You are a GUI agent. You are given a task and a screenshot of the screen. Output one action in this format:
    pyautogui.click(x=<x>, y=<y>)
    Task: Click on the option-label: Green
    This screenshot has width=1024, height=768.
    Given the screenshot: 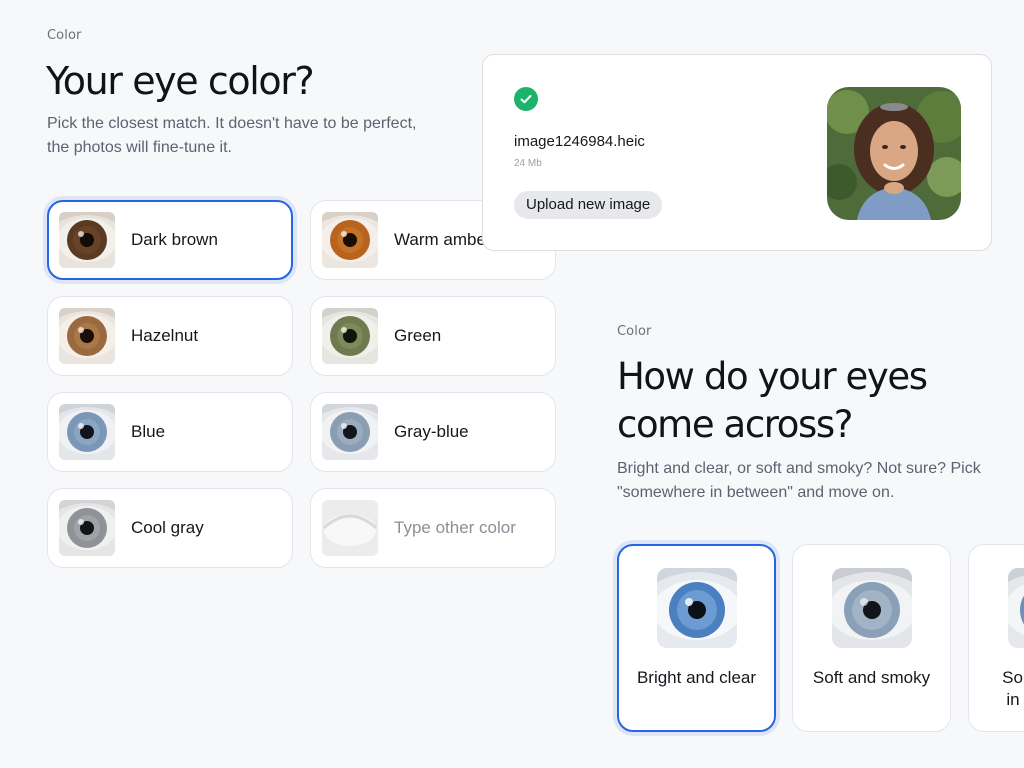 What is the action you would take?
    pyautogui.click(x=418, y=335)
    